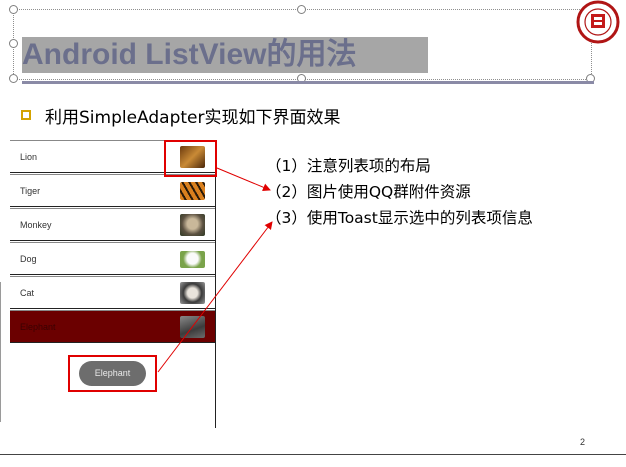 The image size is (626, 467). Describe the element at coordinates (368, 191) in the screenshot. I see `note-images: （2）图片使用QQ群附件资源` at that location.